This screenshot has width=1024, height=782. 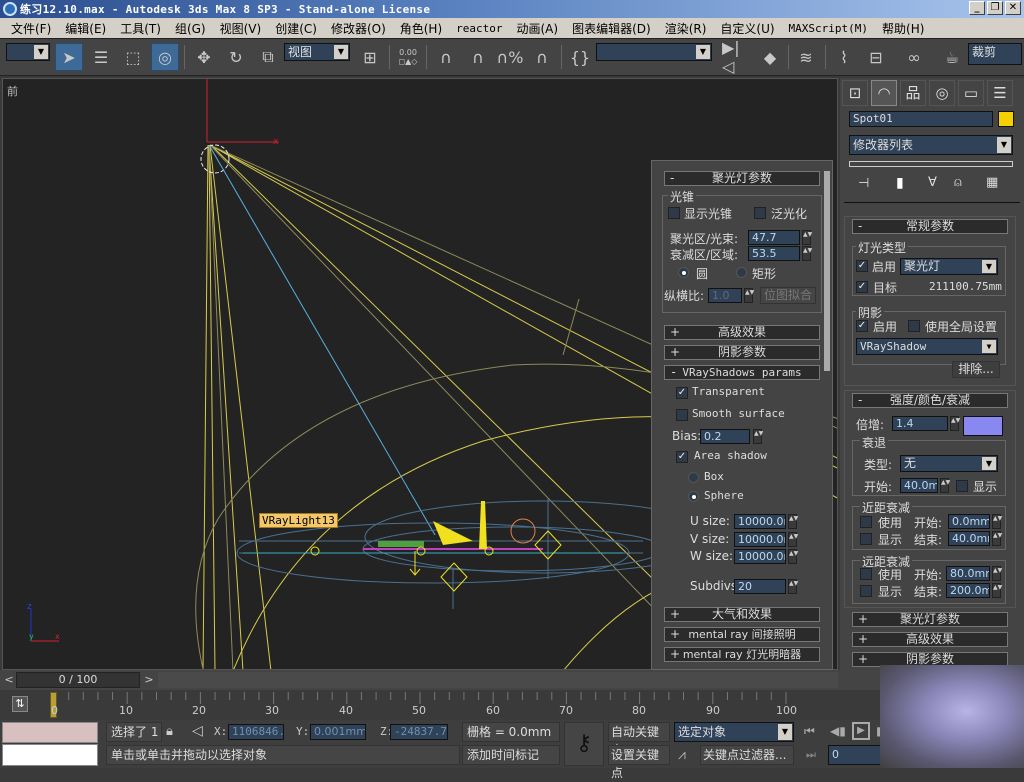 What do you see at coordinates (807, 253) in the screenshot?
I see `falloff-spinner: ▲▼` at bounding box center [807, 253].